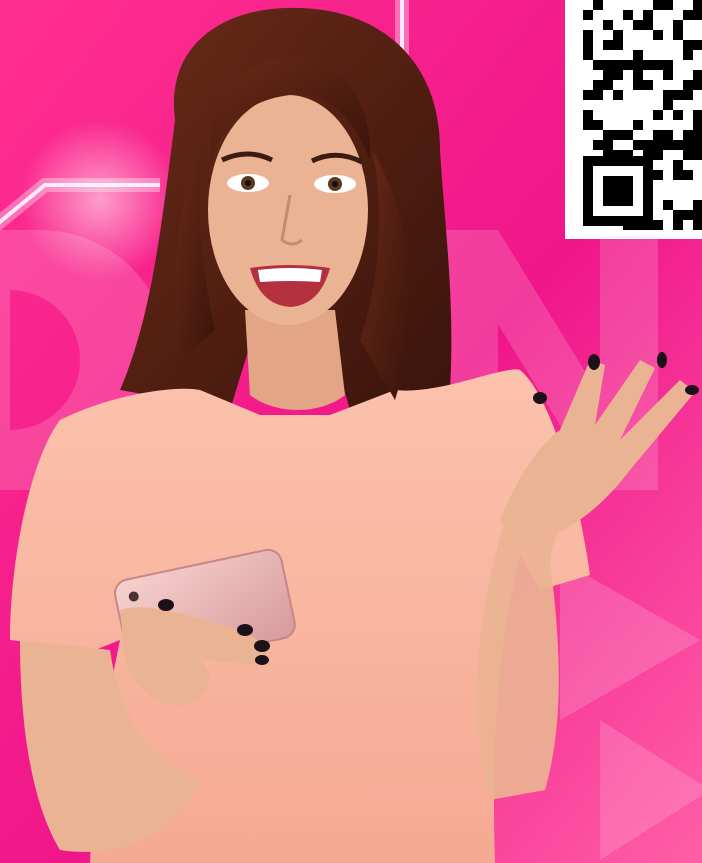  I want to click on qr-finder-pattern, so click(618, 191).